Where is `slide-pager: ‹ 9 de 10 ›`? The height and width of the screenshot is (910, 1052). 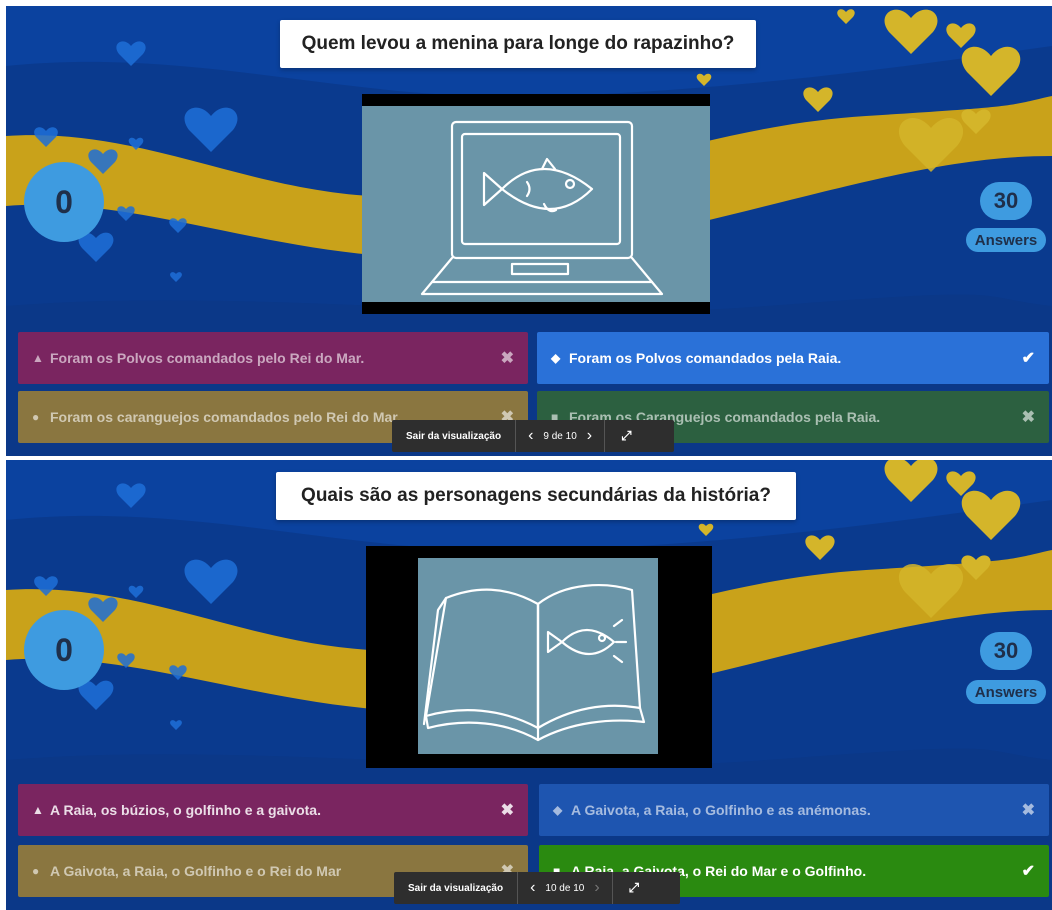
slide-pager: ‹ 9 de 10 › is located at coordinates (561, 436).